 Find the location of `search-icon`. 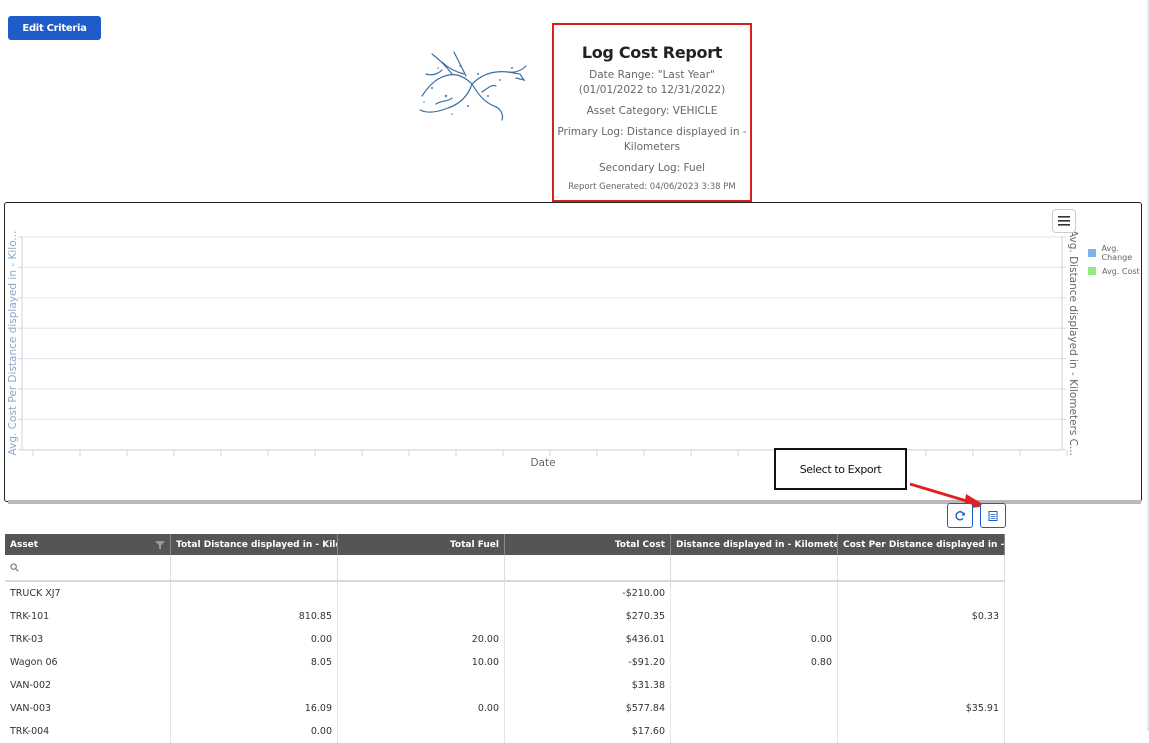

search-icon is located at coordinates (14, 567).